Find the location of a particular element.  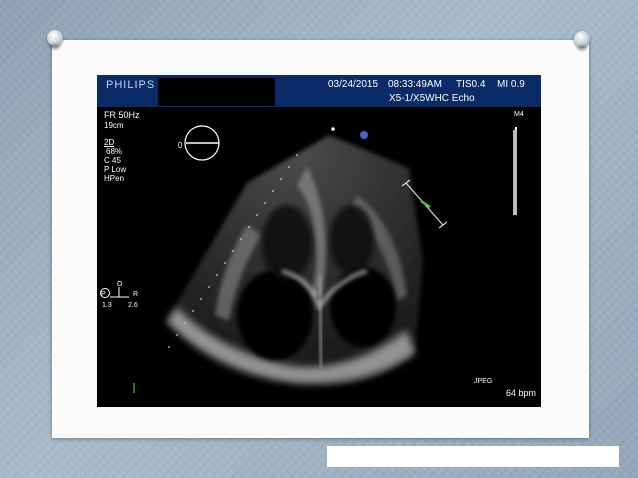

right-ventricle-dark-region is located at coordinates (352, 240).